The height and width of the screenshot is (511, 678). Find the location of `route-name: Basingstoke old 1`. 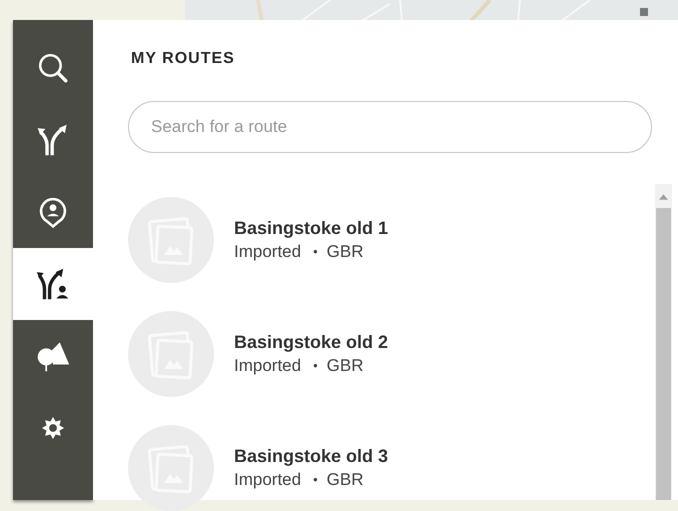

route-name: Basingstoke old 1 is located at coordinates (311, 228).